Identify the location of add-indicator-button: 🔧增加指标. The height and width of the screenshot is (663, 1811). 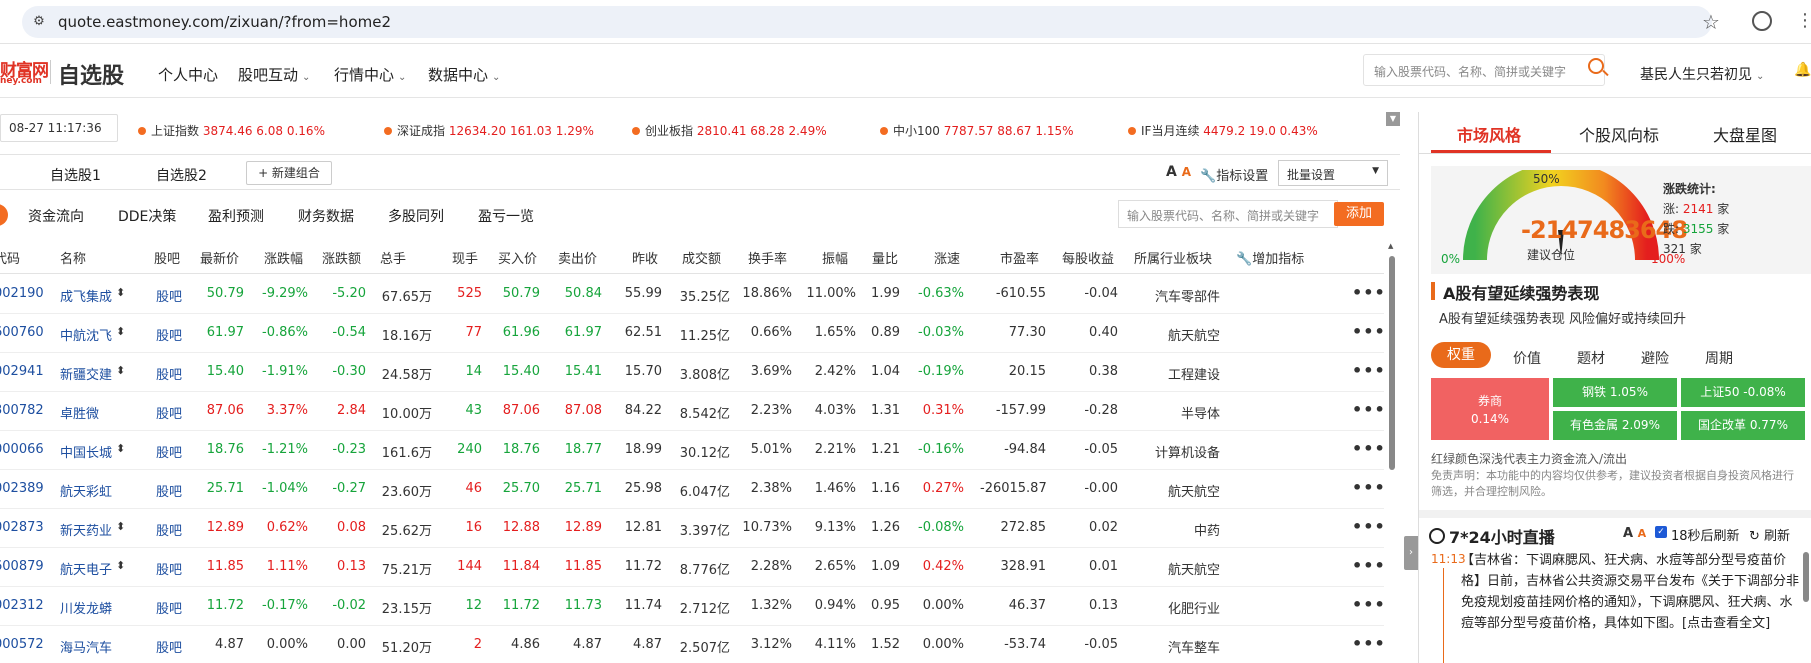
(1270, 257).